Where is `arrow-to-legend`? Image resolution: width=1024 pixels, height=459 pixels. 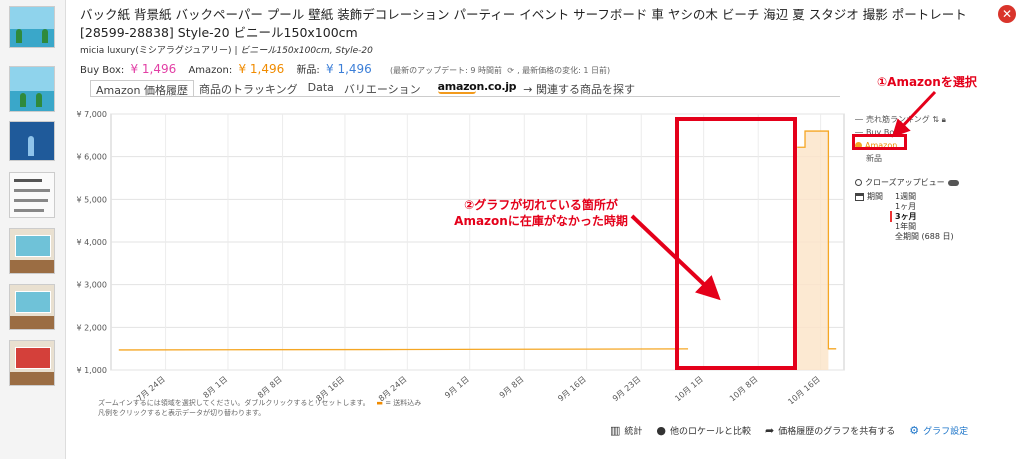 arrow-to-legend is located at coordinates (914, 114).